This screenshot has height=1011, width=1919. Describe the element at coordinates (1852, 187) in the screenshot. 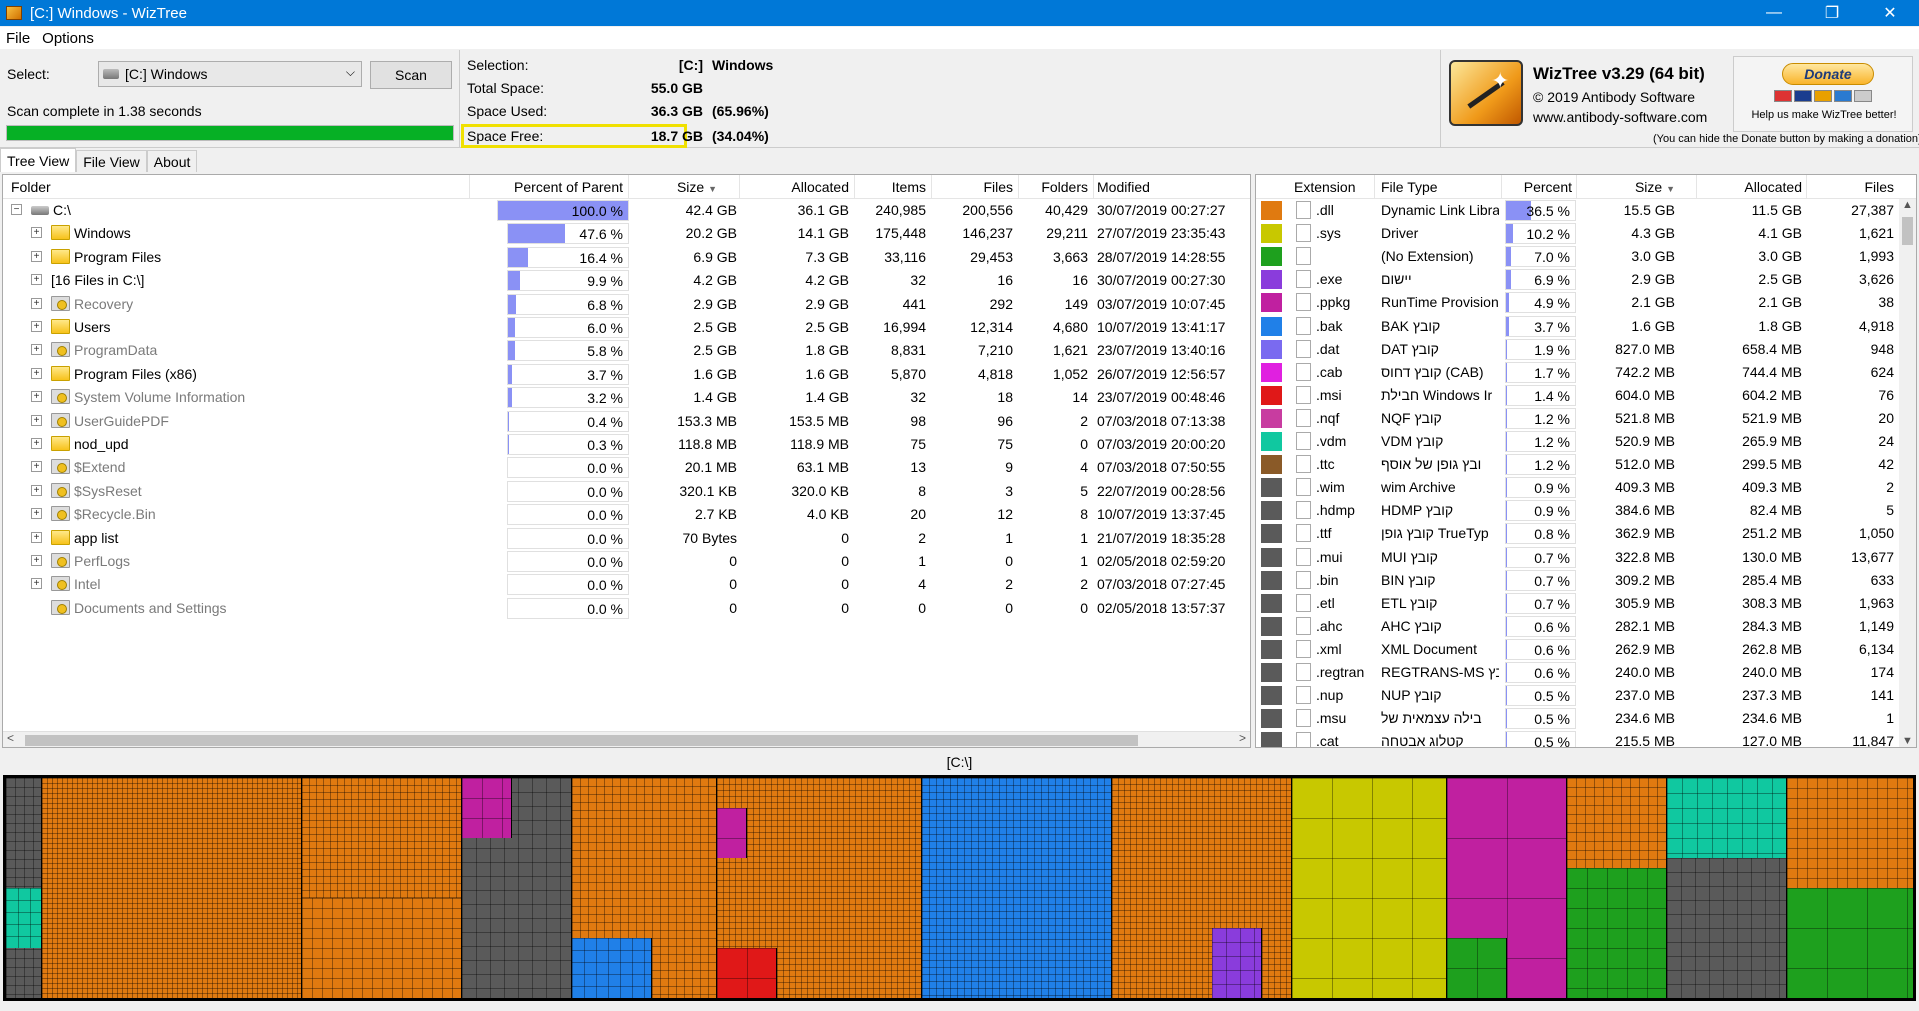

I see `col-ext-files: Files` at that location.